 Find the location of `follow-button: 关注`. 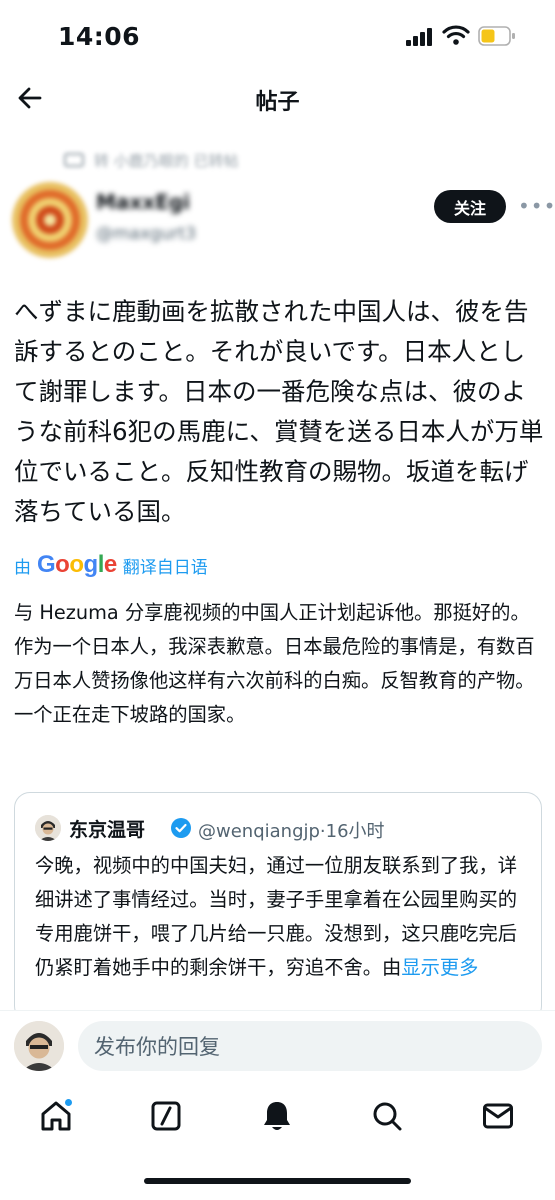

follow-button: 关注 is located at coordinates (470, 206).